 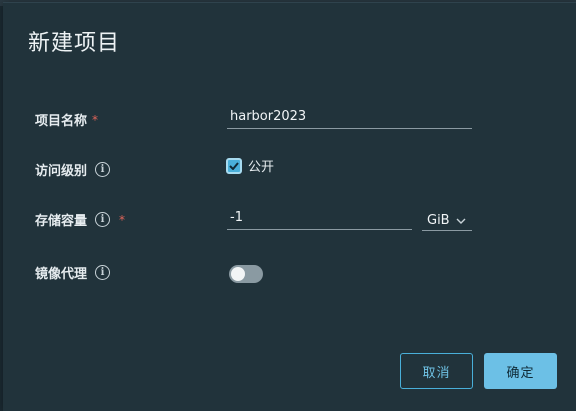 What do you see at coordinates (319, 220) in the screenshot?
I see `storage-quota-input` at bounding box center [319, 220].